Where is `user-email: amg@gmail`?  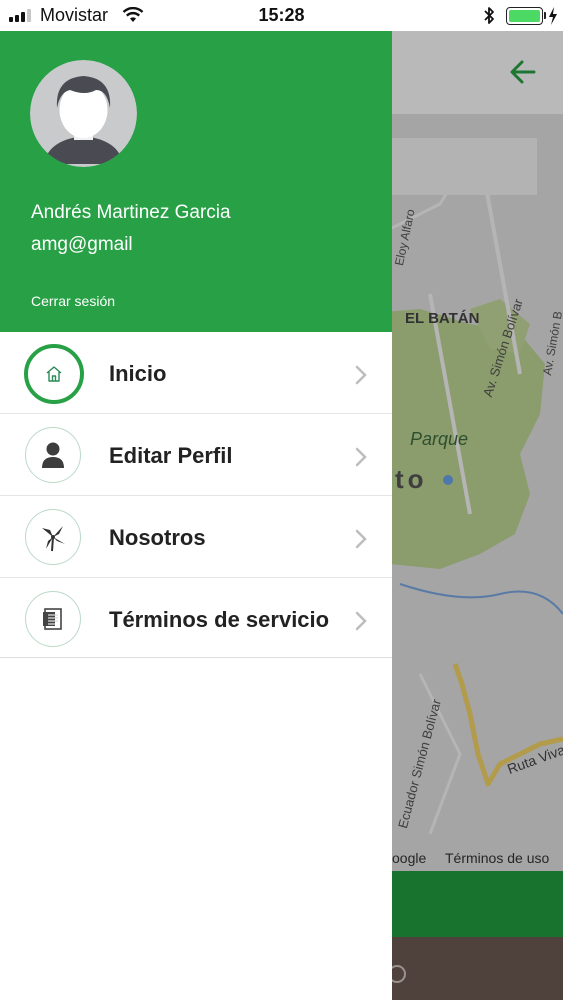 user-email: amg@gmail is located at coordinates (82, 244).